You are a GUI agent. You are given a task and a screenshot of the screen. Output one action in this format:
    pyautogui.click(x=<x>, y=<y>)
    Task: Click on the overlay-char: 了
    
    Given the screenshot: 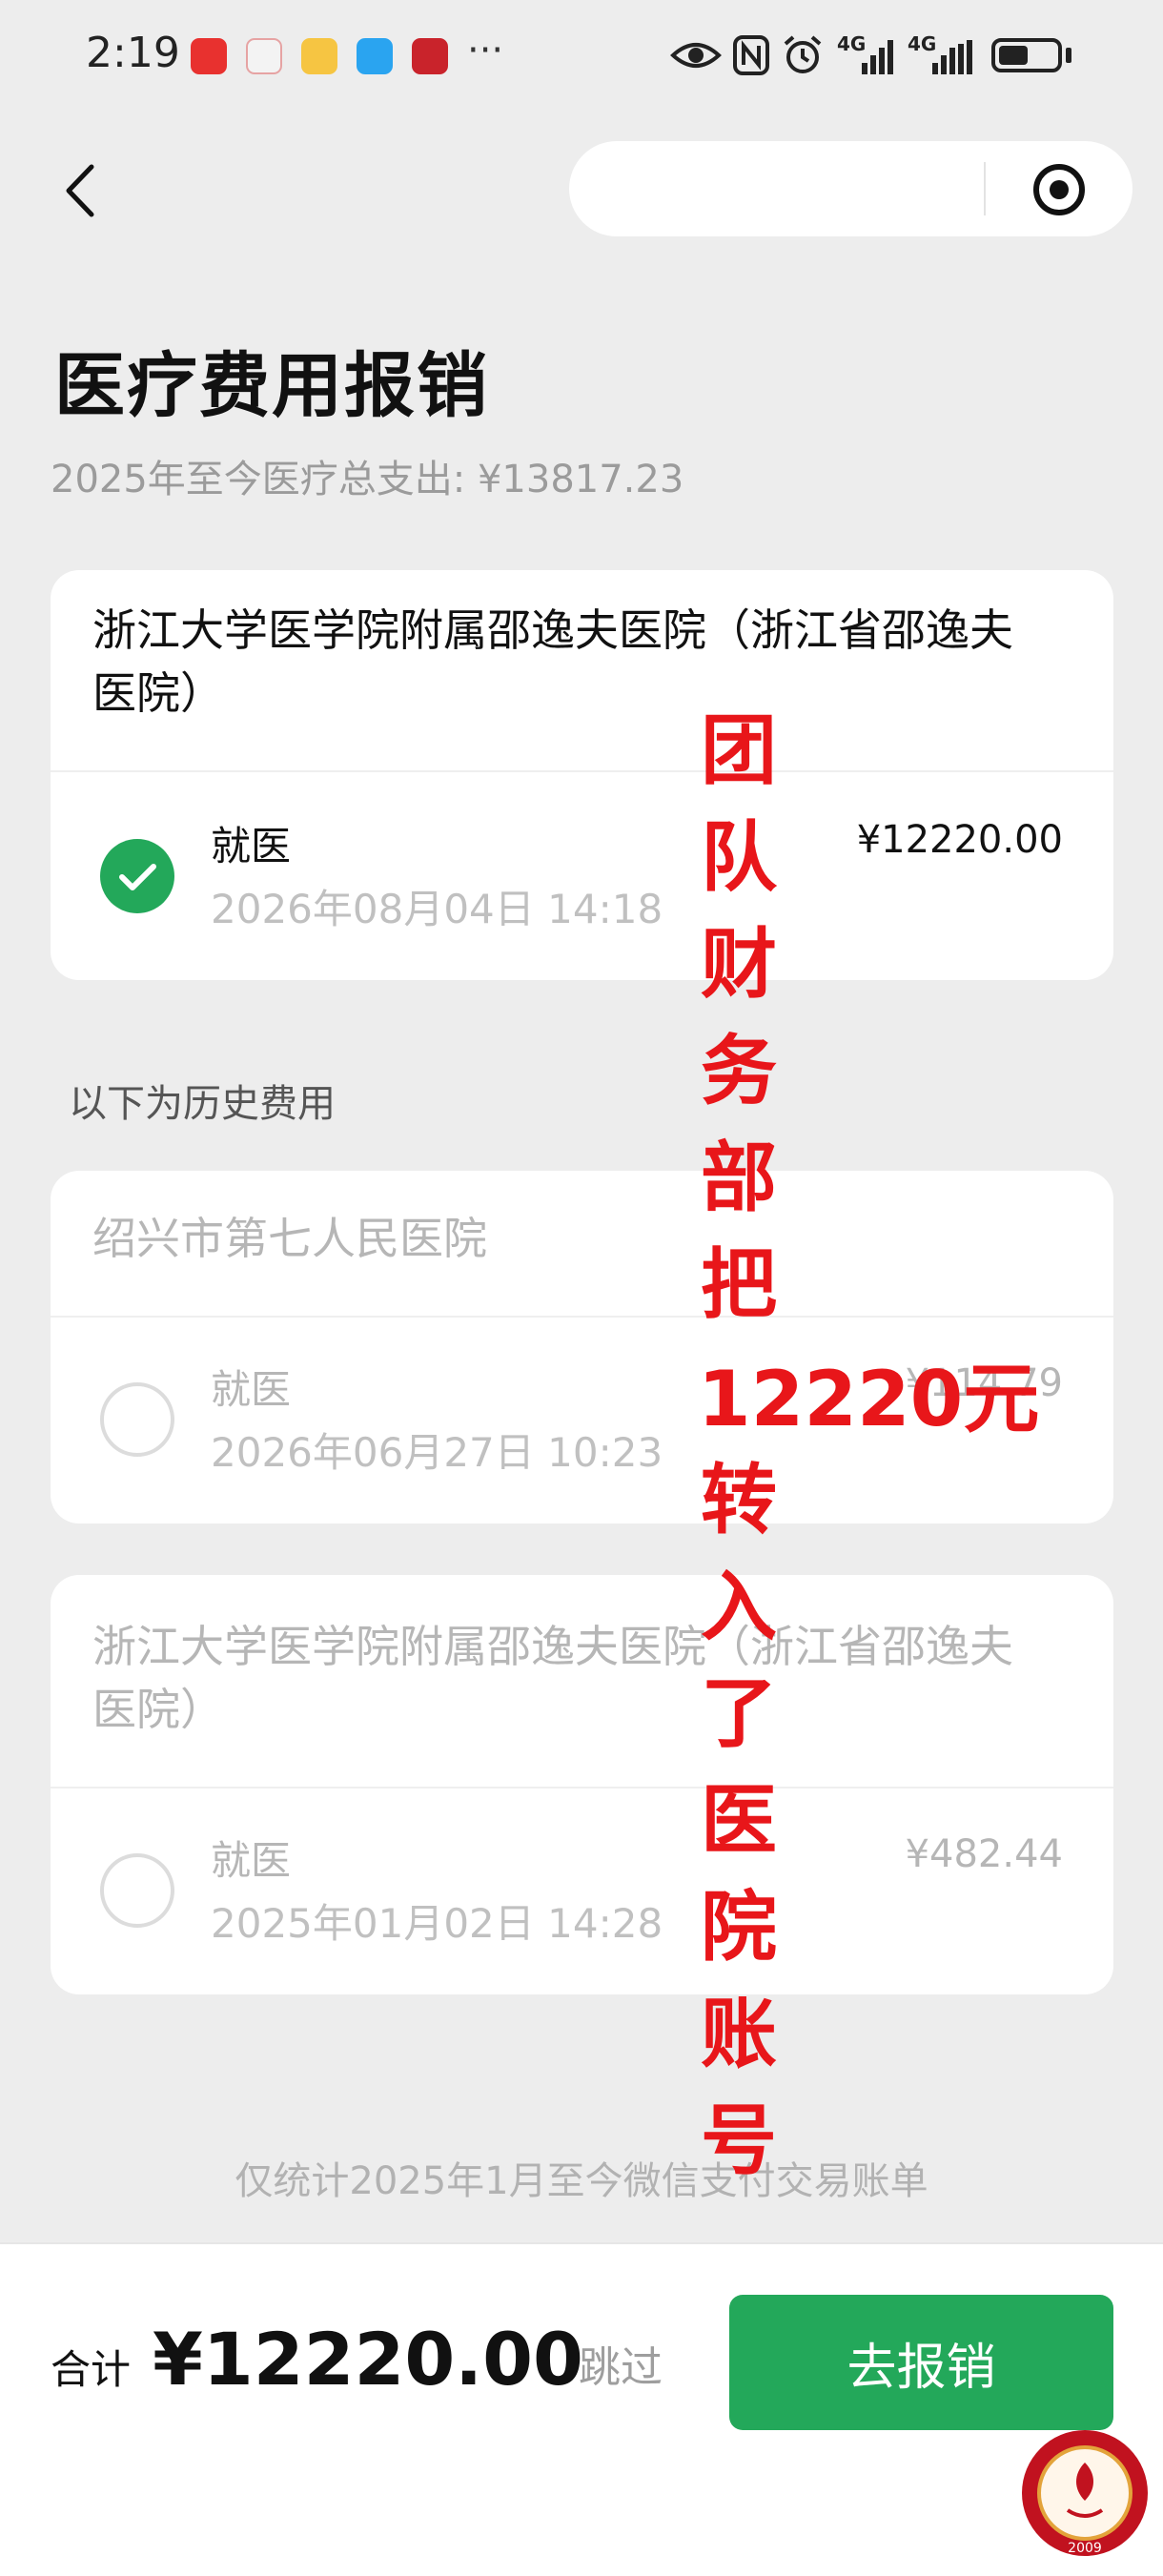 What is the action you would take?
    pyautogui.click(x=739, y=1714)
    